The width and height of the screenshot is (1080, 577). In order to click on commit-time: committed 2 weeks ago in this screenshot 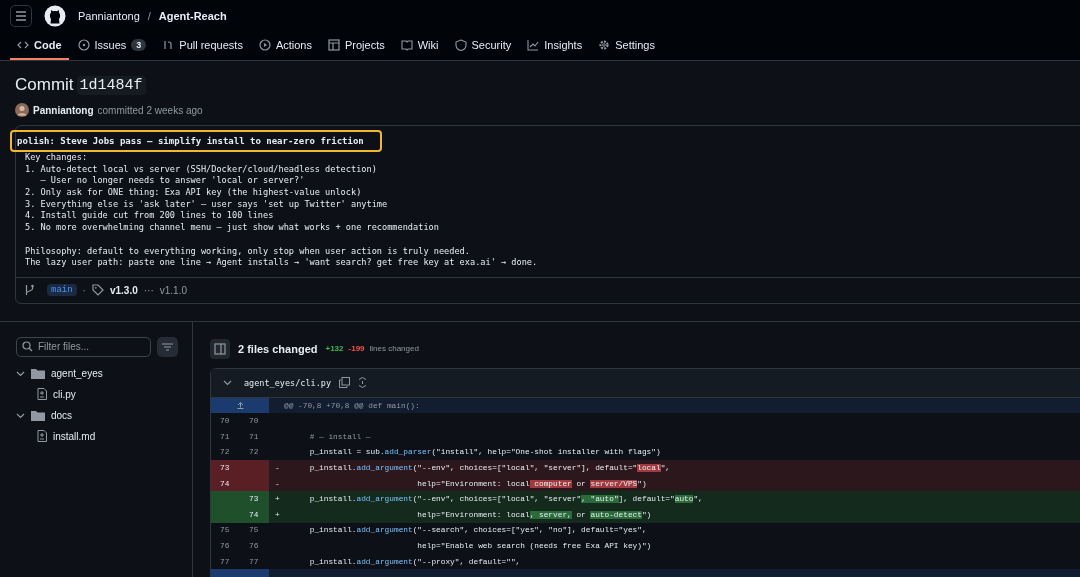, I will do `click(150, 110)`.